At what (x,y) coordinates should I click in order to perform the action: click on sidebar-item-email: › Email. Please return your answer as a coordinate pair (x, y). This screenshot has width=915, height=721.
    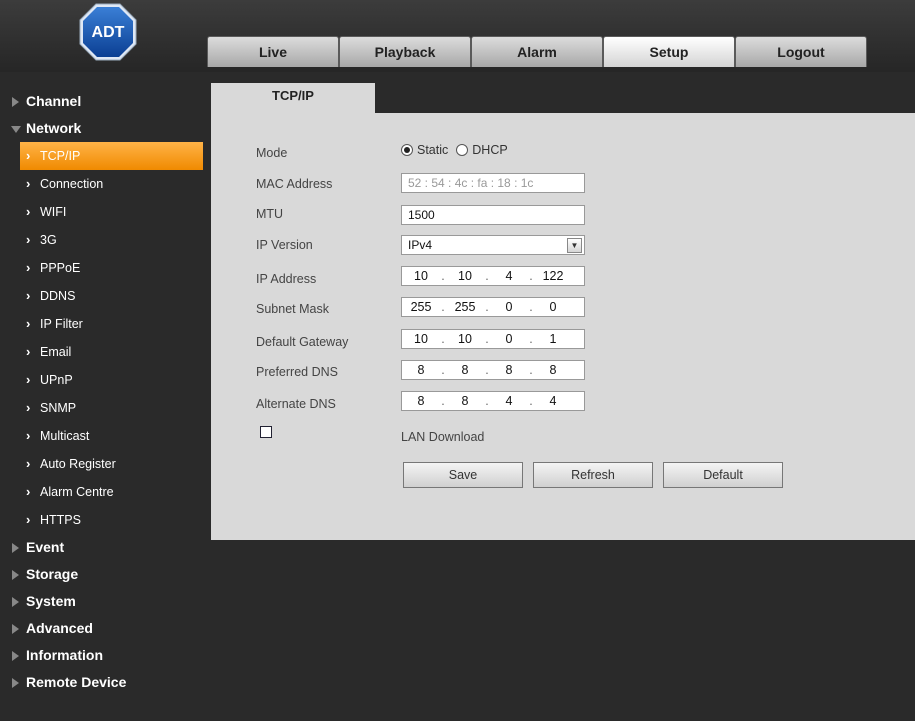
    Looking at the image, I should click on (102, 352).